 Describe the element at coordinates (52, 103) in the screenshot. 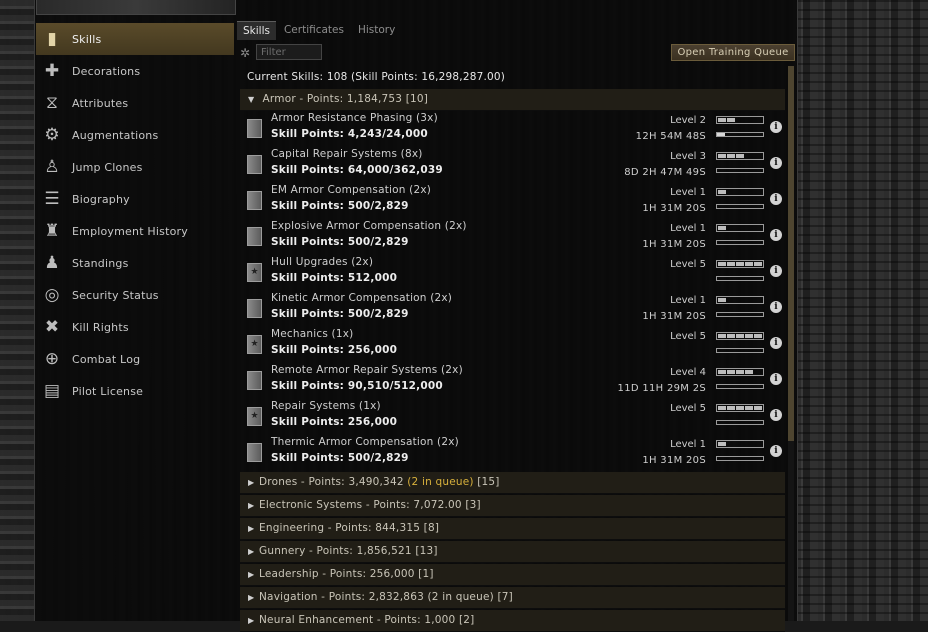

I see `dna-icon: ⧖` at that location.